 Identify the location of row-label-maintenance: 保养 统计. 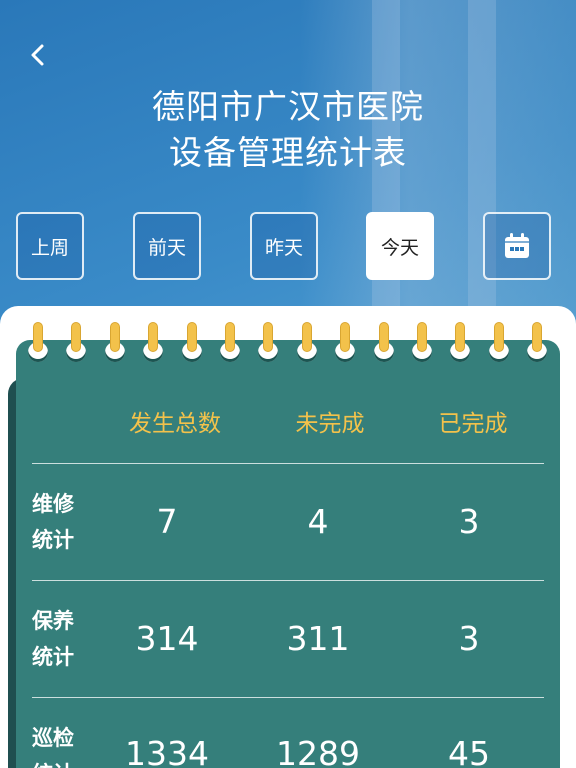
(62, 639).